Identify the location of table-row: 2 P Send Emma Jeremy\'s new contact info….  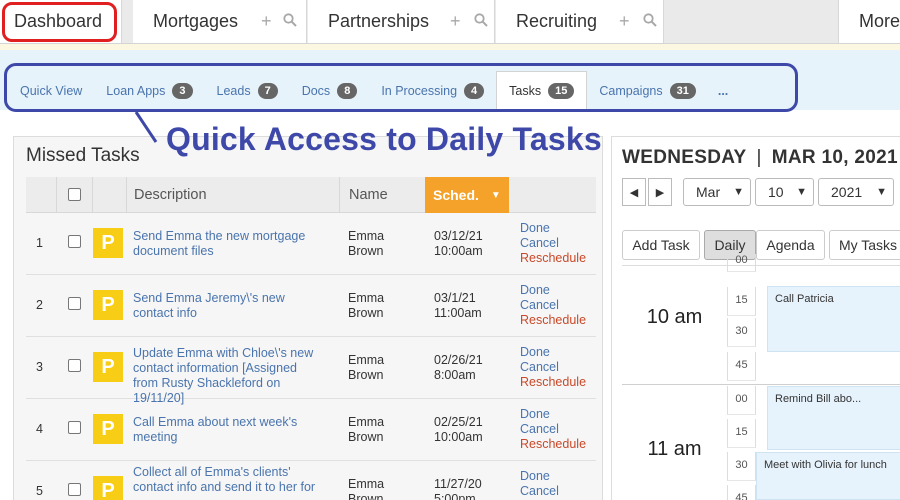
(311, 306).